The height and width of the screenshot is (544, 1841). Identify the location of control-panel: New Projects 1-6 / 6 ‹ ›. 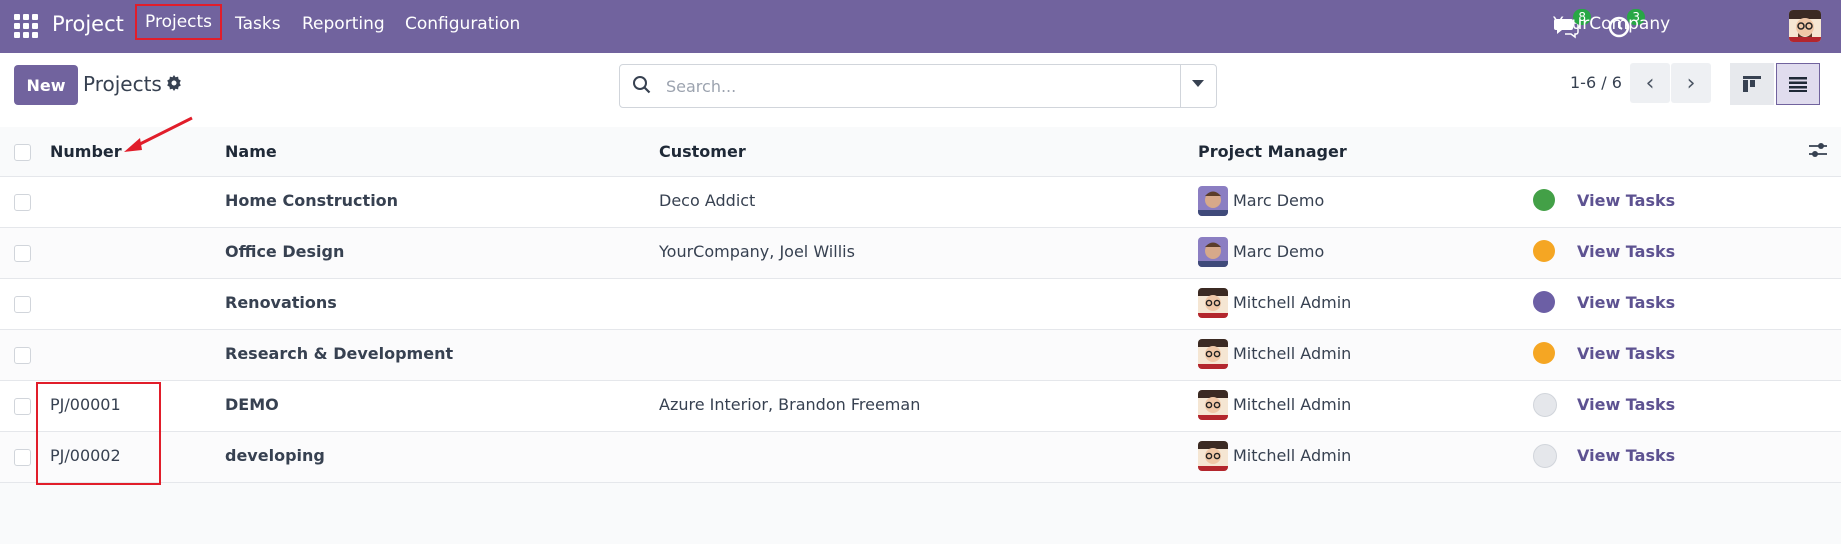
(920, 90).